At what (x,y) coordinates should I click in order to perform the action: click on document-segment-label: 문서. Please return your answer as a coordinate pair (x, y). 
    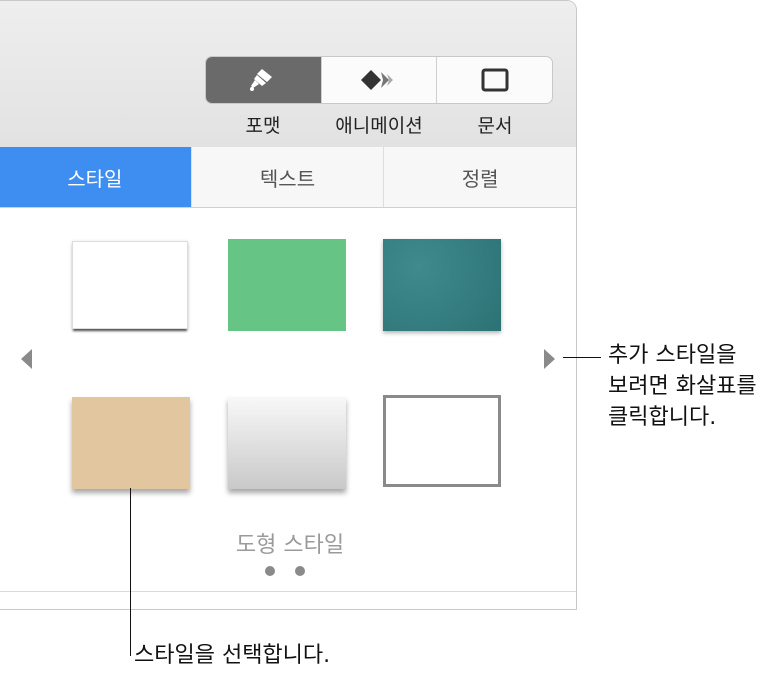
    Looking at the image, I should click on (495, 126).